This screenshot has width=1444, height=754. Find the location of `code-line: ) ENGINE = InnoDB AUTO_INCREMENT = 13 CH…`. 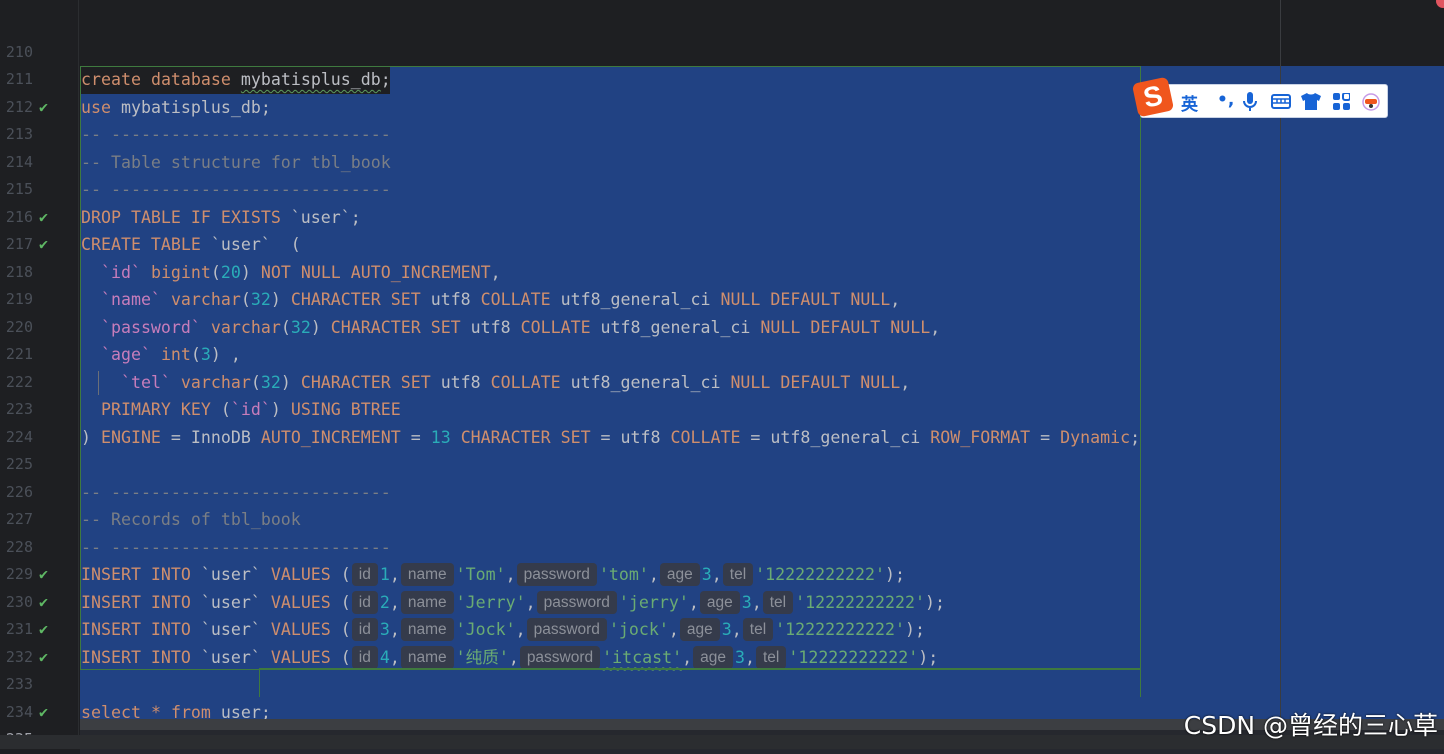

code-line: ) ENGINE = InnoDB AUTO_INCREMENT = 13 CH… is located at coordinates (762, 437).